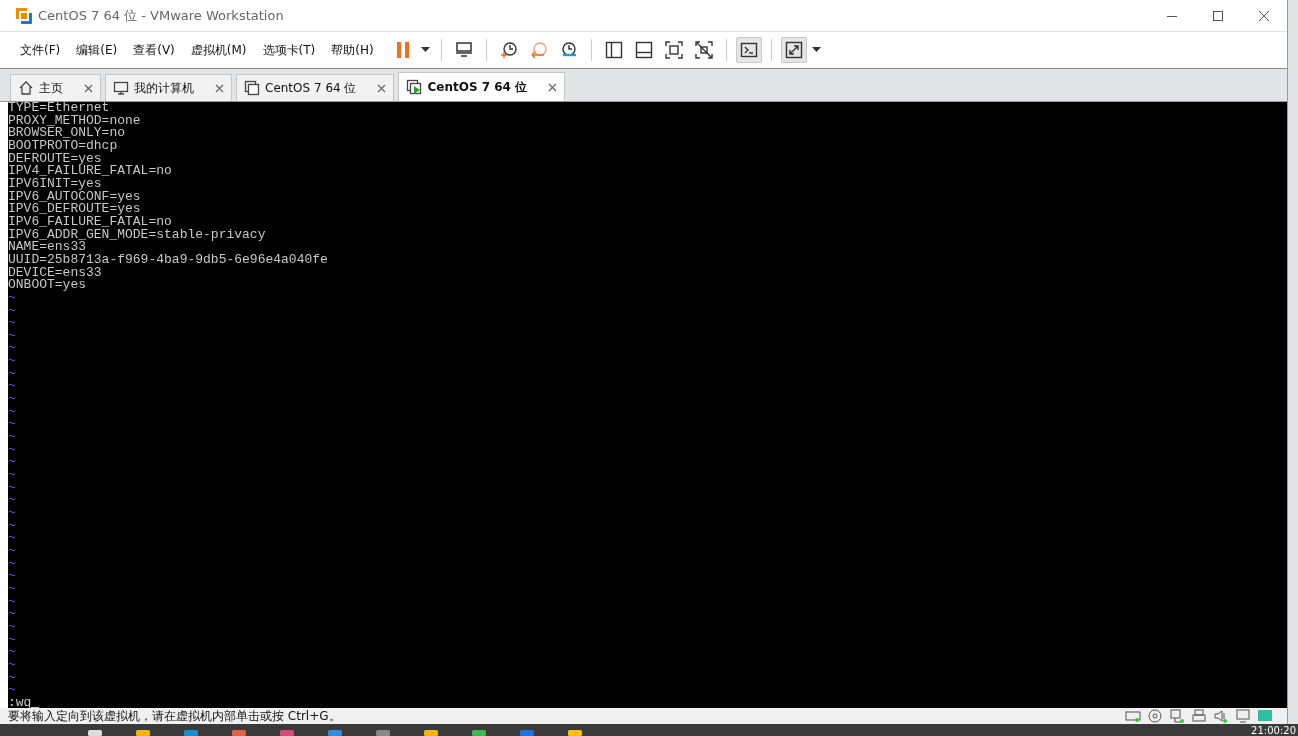 This screenshot has width=1298, height=736. Describe the element at coordinates (643, 50) in the screenshot. I see `bottom-panel-icon` at that location.